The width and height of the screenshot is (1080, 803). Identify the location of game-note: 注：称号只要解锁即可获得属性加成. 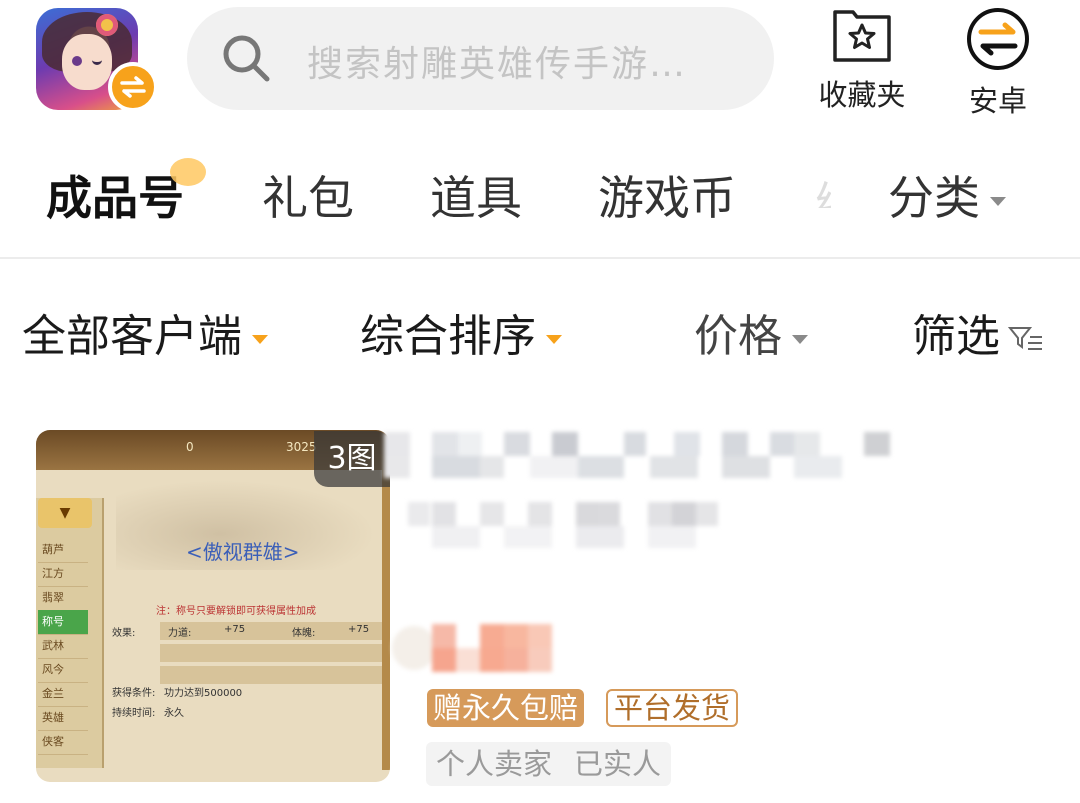
(236, 611).